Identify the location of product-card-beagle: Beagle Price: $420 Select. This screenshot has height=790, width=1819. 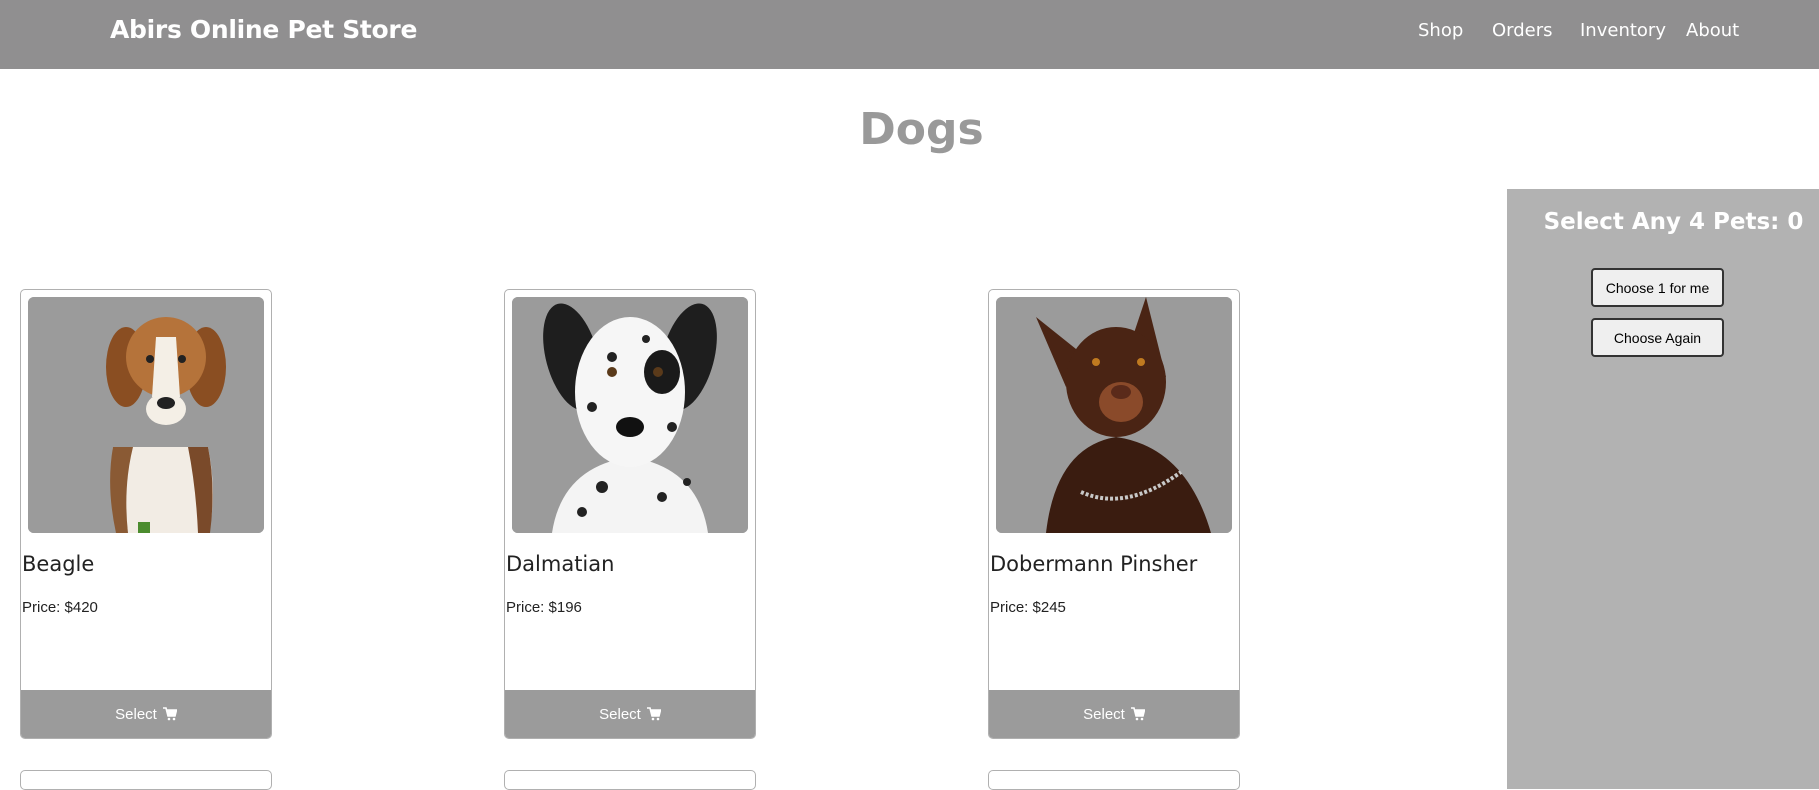
(146, 514).